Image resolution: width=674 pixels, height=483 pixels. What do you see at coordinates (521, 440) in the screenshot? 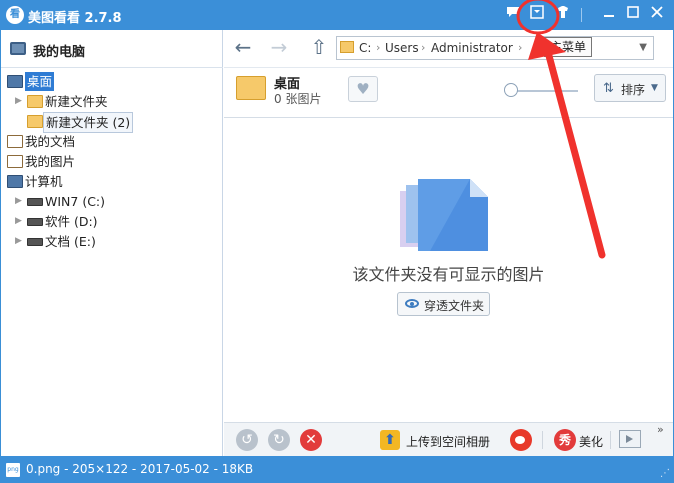
I see `weibo-share-icon` at bounding box center [521, 440].